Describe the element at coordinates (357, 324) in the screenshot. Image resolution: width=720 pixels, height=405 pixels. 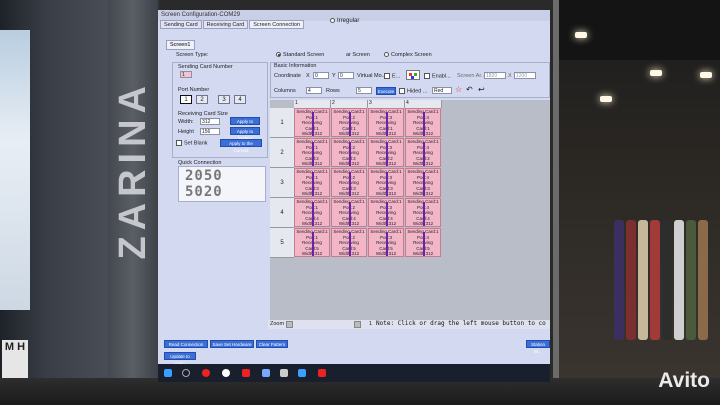
I see `zoom-right-icon` at that location.